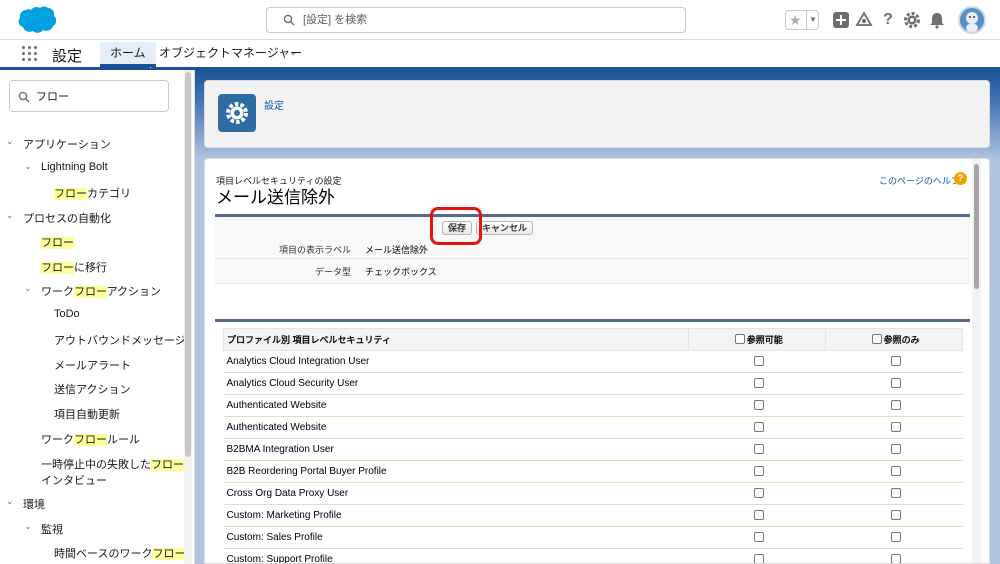 Image resolution: width=1000 pixels, height=564 pixels. I want to click on tree-label: アクション, so click(134, 292).